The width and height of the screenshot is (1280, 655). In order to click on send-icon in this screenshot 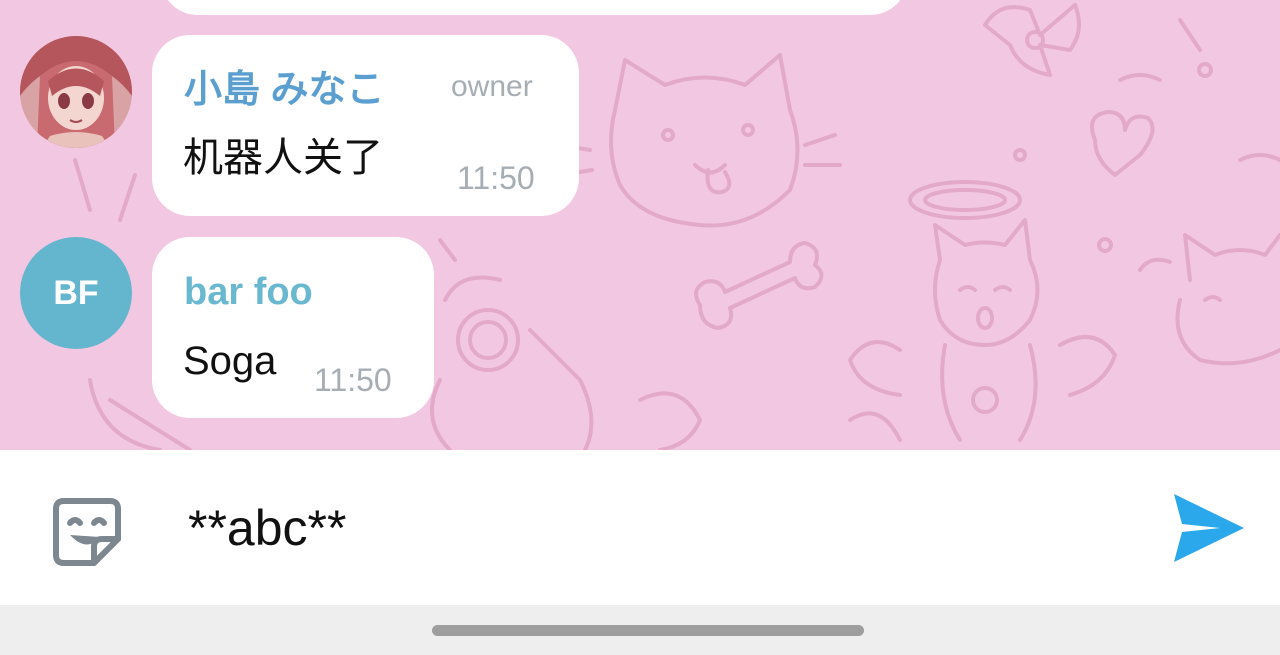, I will do `click(1208, 528)`.